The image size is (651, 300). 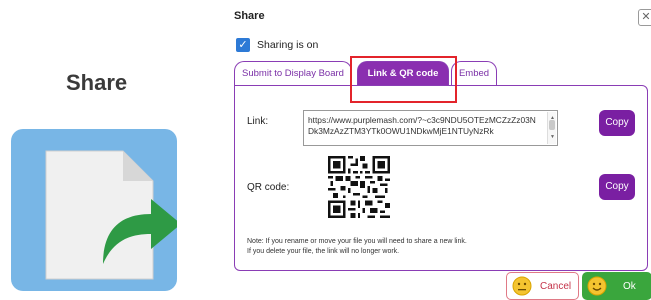 What do you see at coordinates (644, 17) in the screenshot?
I see `close-icon: ✕` at bounding box center [644, 17].